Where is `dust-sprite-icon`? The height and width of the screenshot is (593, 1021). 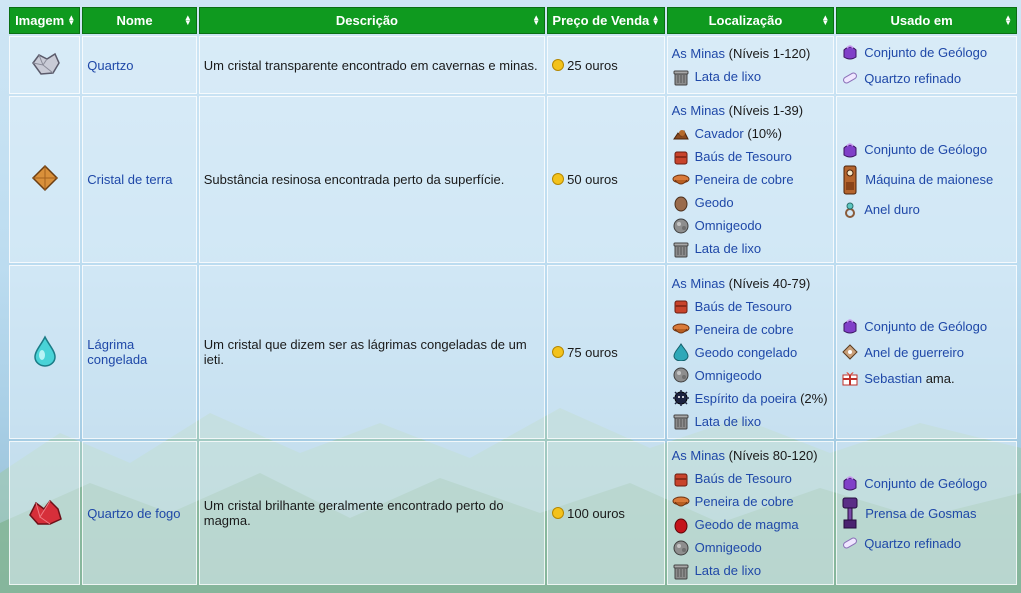
dust-sprite-icon is located at coordinates (681, 398).